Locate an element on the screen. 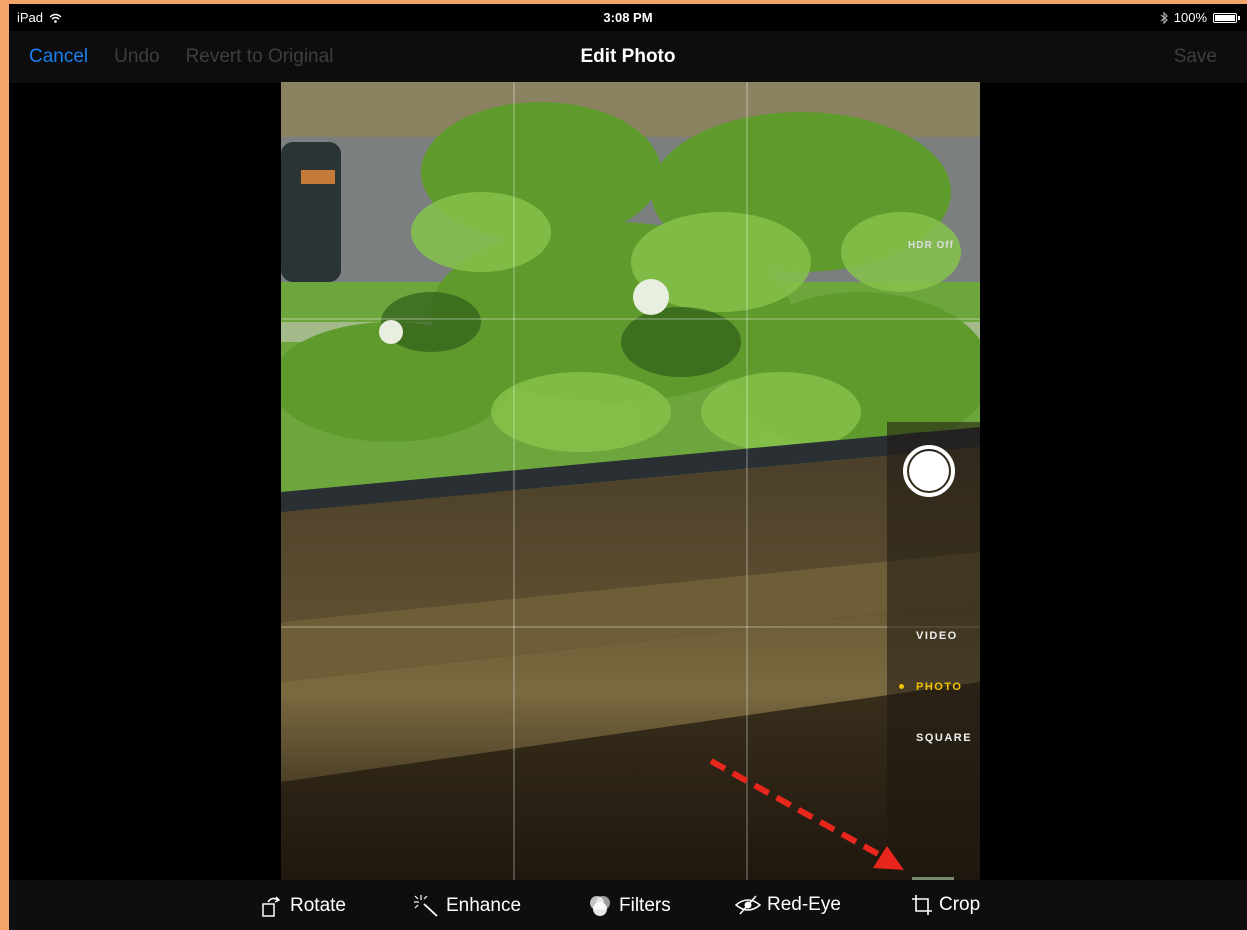 This screenshot has height=930, width=1247. status-right: 100% is located at coordinates (1200, 17).